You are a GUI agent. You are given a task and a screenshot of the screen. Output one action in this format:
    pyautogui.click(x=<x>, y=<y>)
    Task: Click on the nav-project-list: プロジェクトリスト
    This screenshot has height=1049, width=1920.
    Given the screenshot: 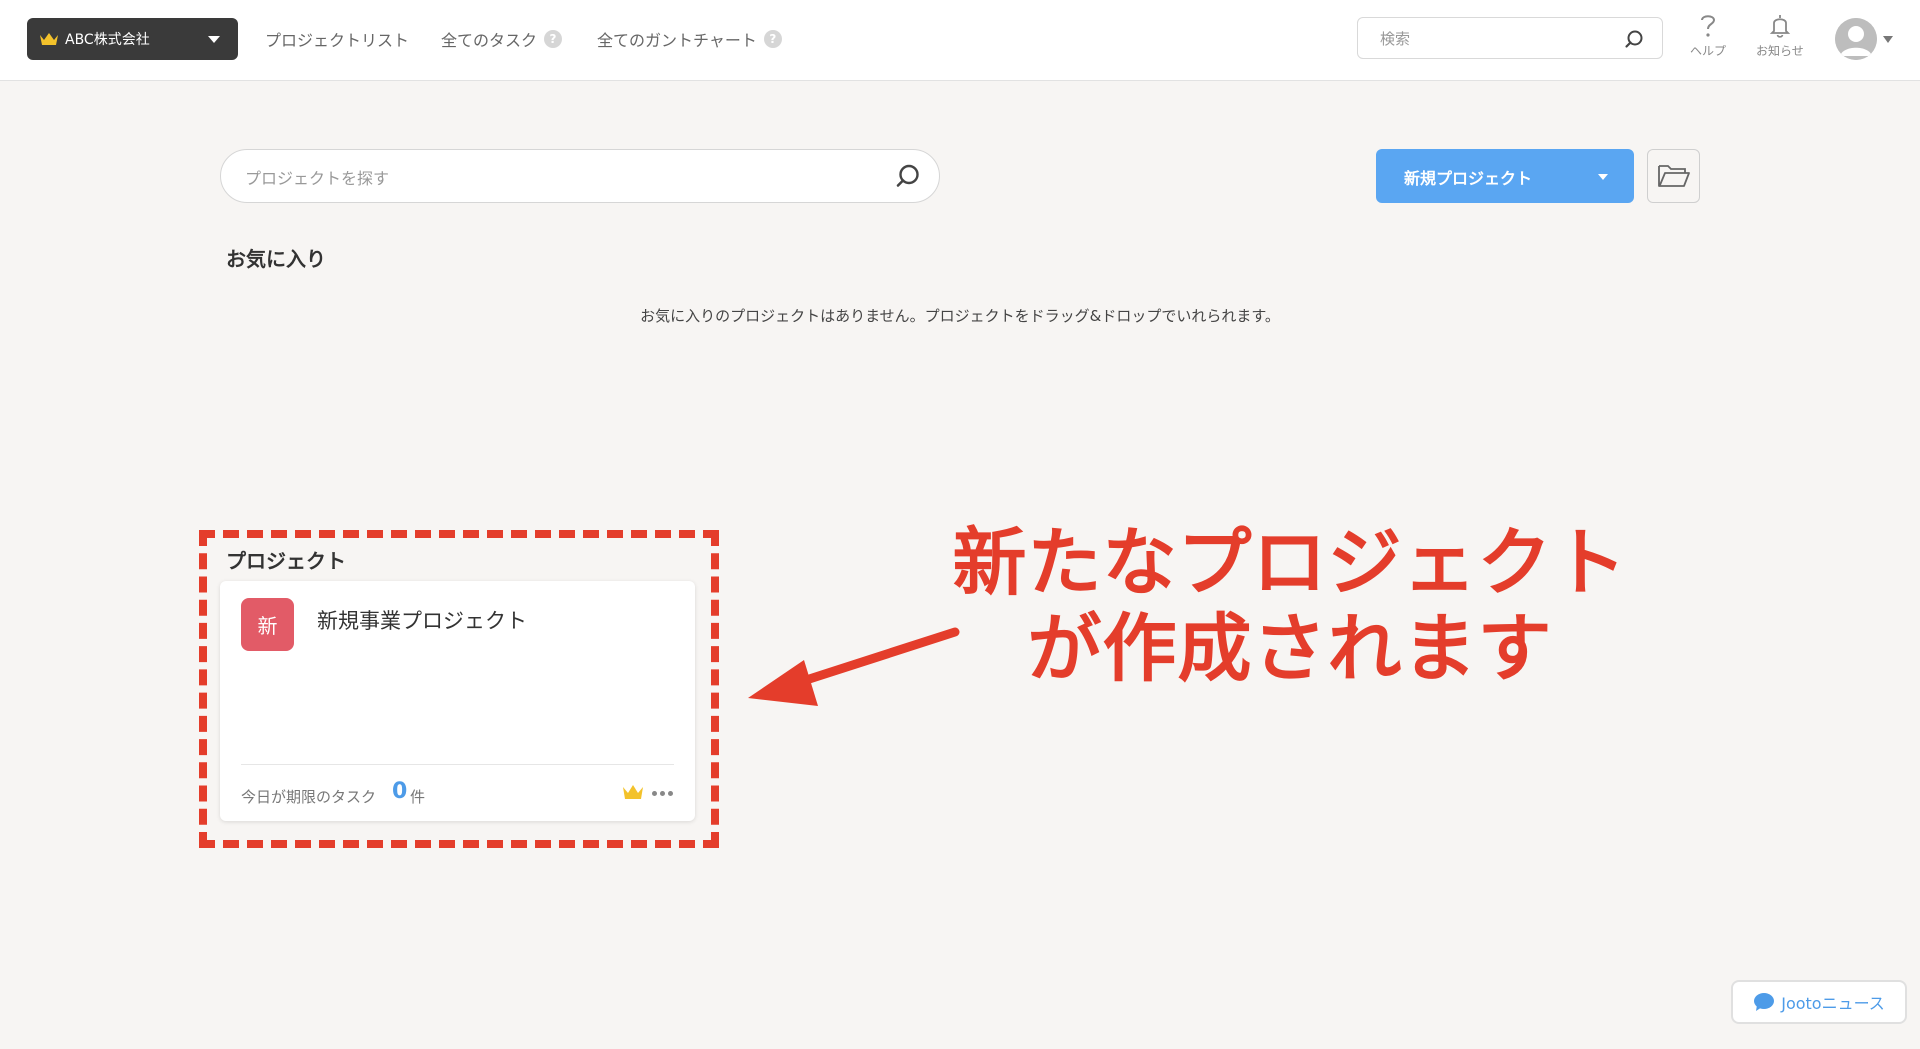 What is the action you would take?
    pyautogui.click(x=337, y=39)
    